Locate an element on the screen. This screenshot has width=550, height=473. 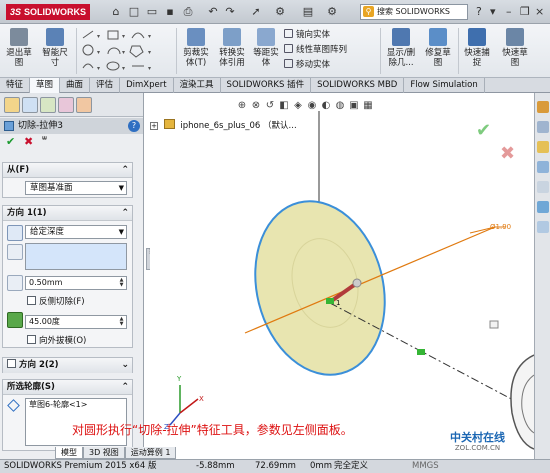
status-units: MMGS is located at coordinates (425, 466).